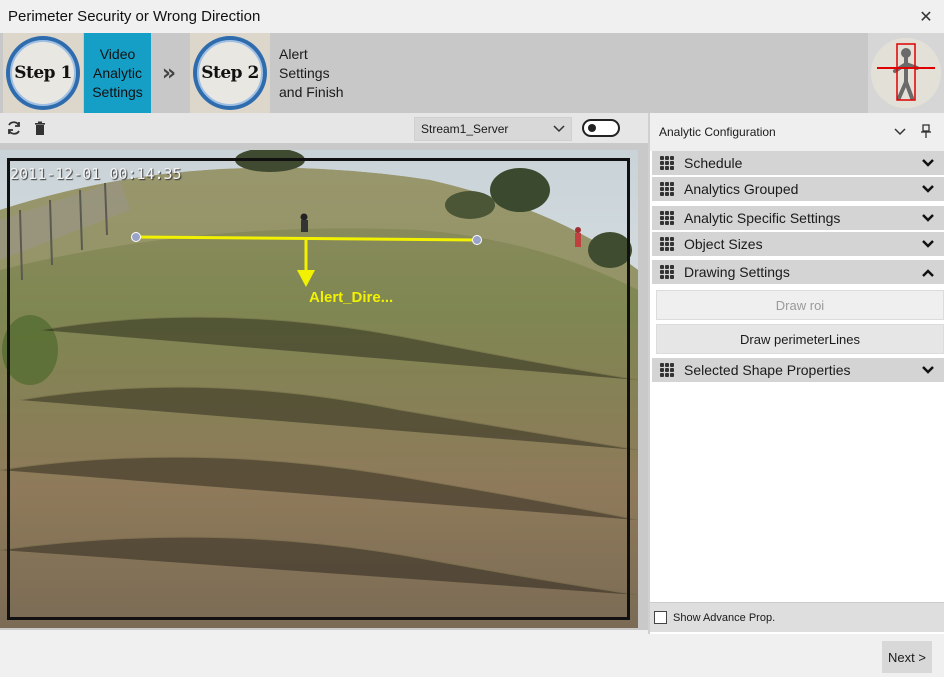  Describe the element at coordinates (724, 617) in the screenshot. I see `show-advance-label: Show Advance Prop.` at that location.